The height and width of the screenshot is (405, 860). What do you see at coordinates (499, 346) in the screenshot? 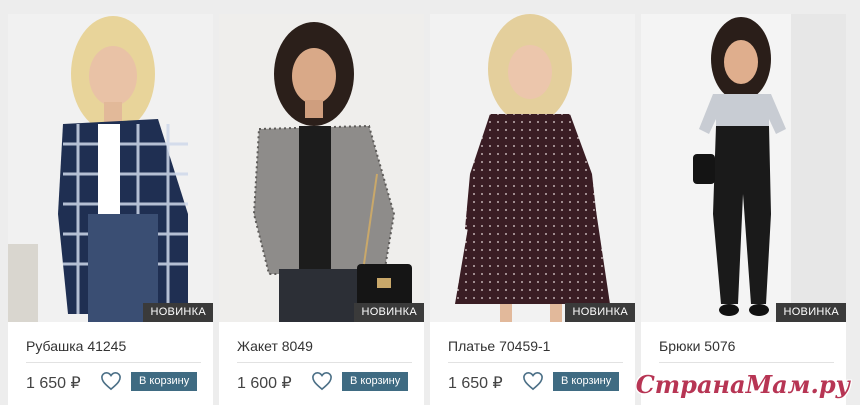
I see `product-title: Платье 70459-1` at bounding box center [499, 346].